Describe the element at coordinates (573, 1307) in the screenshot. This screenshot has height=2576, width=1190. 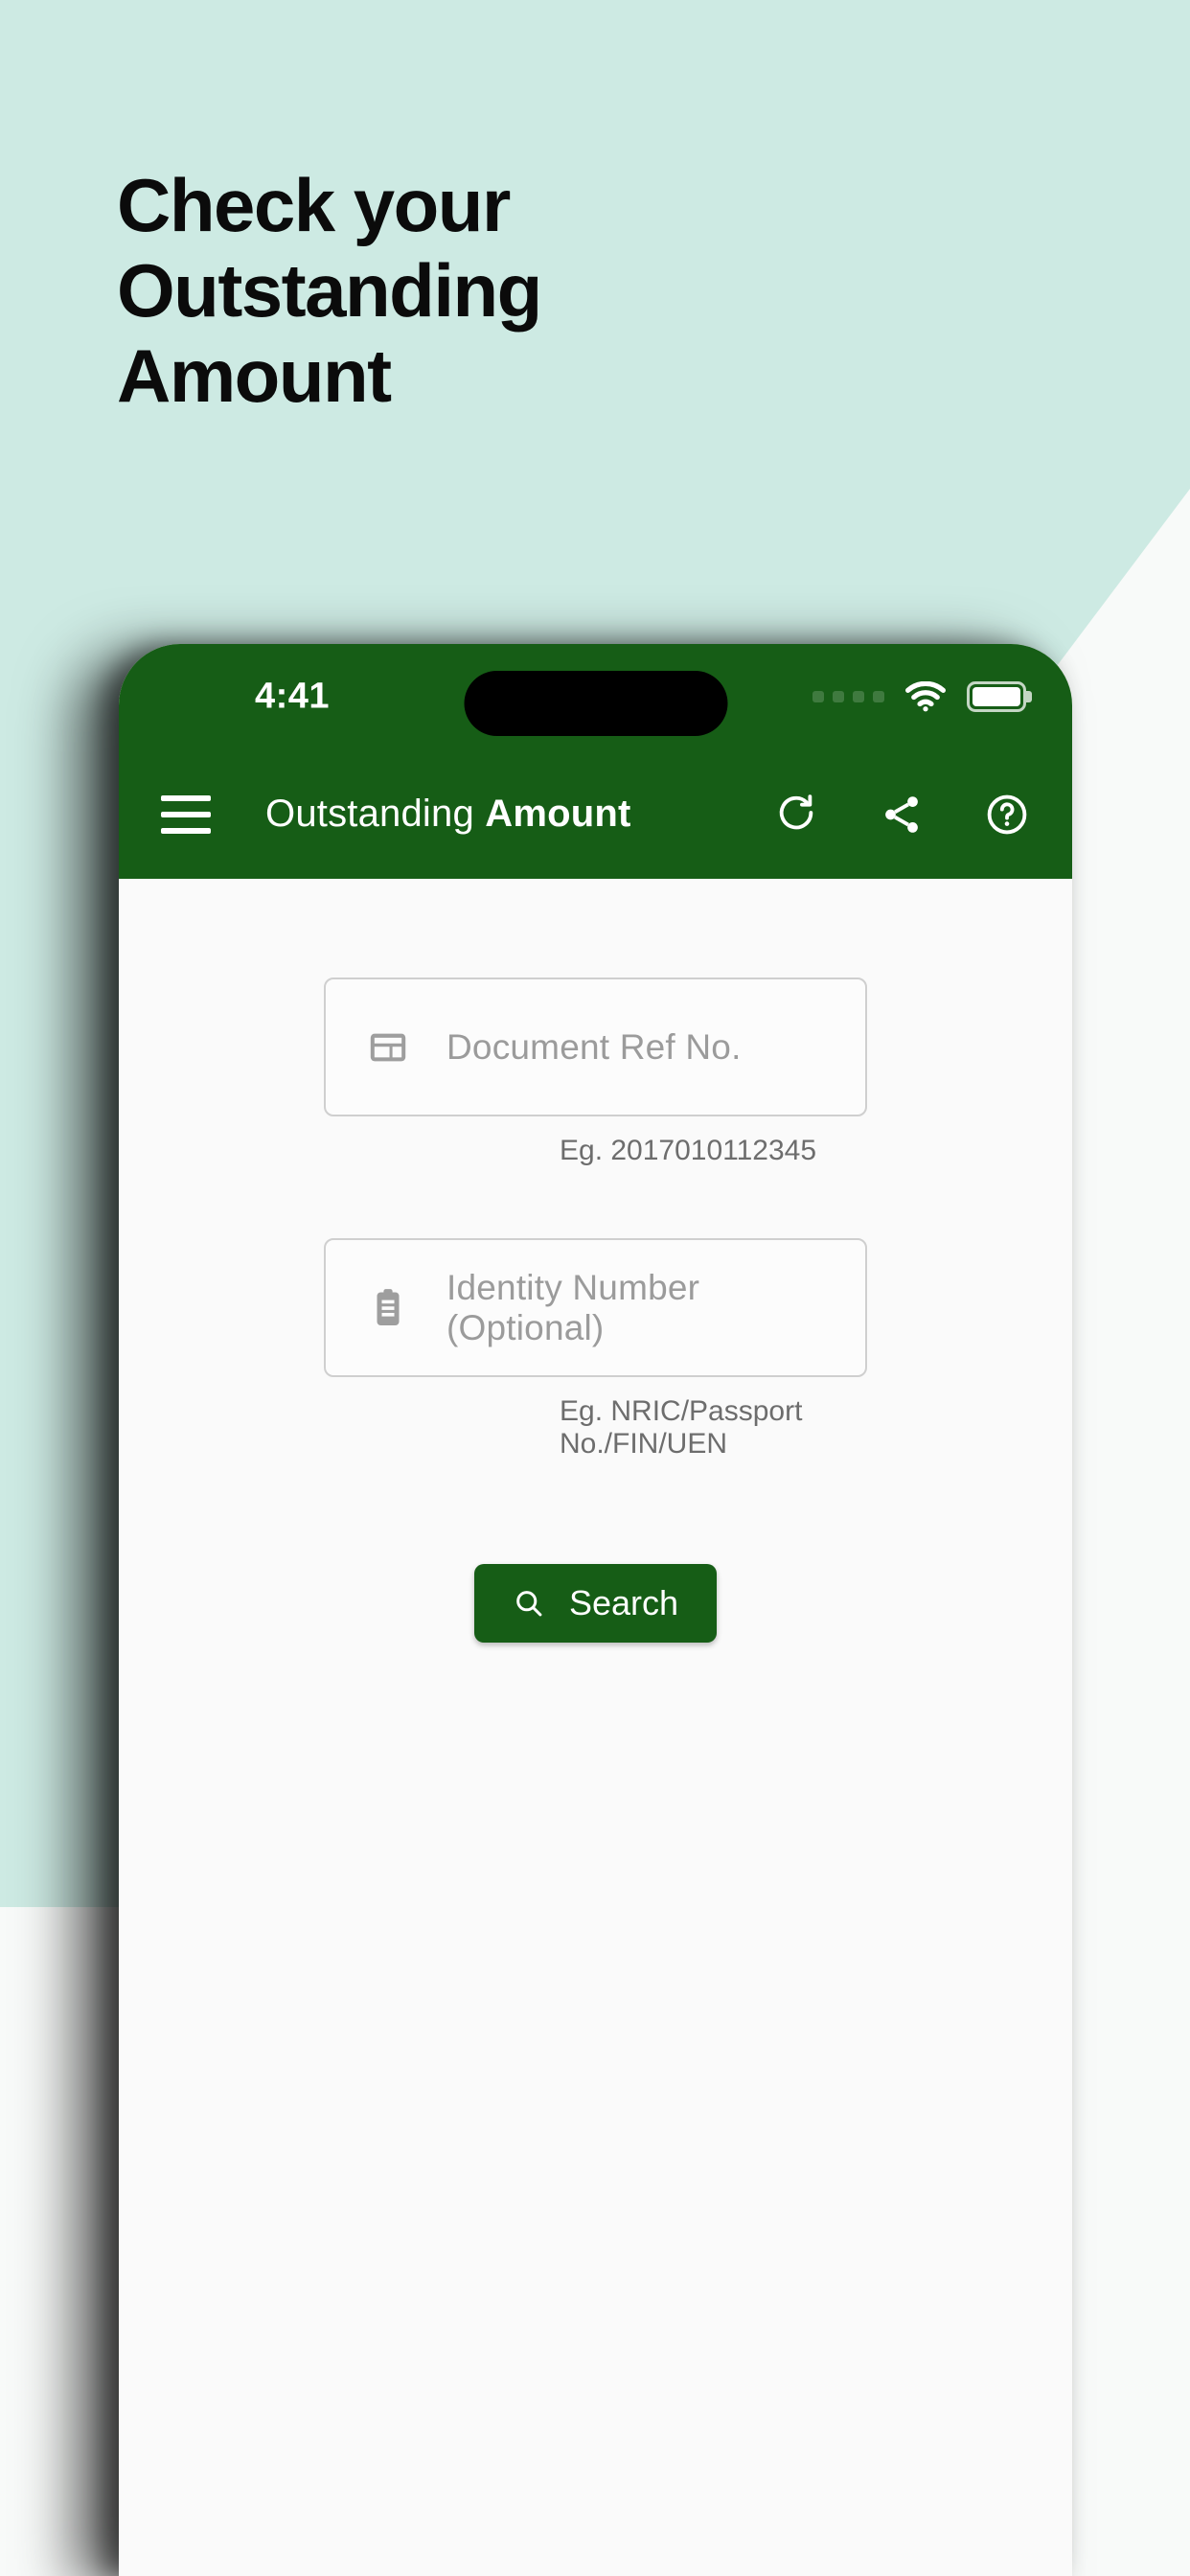
I see `identity-number-placeholder: Identity Number (Optional)` at that location.